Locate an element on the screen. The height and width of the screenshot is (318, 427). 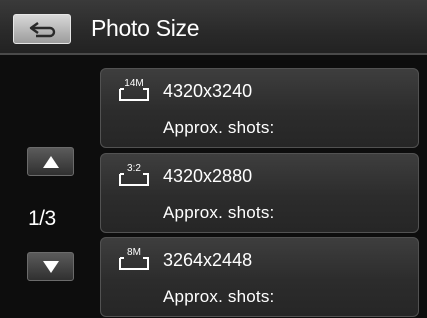
scroll-up-button is located at coordinates (50, 161).